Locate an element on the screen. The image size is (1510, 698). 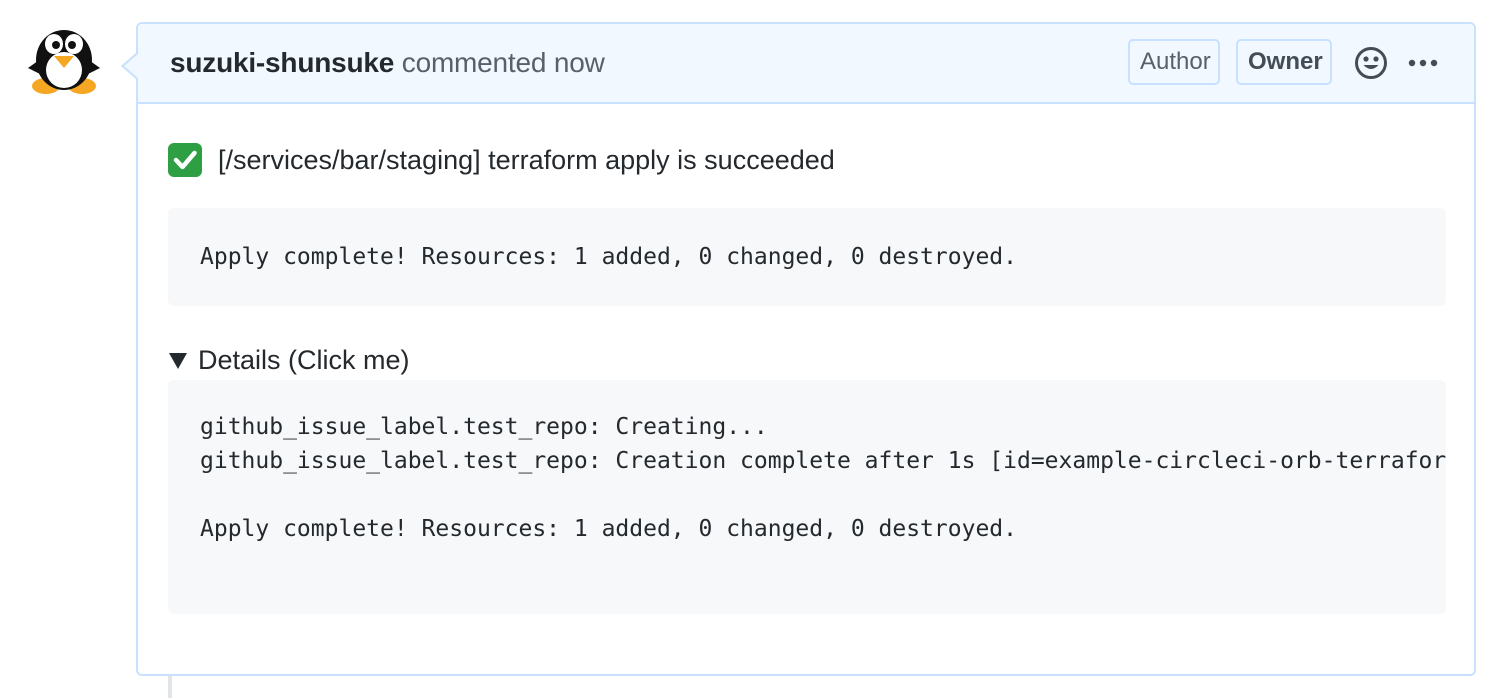
user-avatar is located at coordinates (64, 60).